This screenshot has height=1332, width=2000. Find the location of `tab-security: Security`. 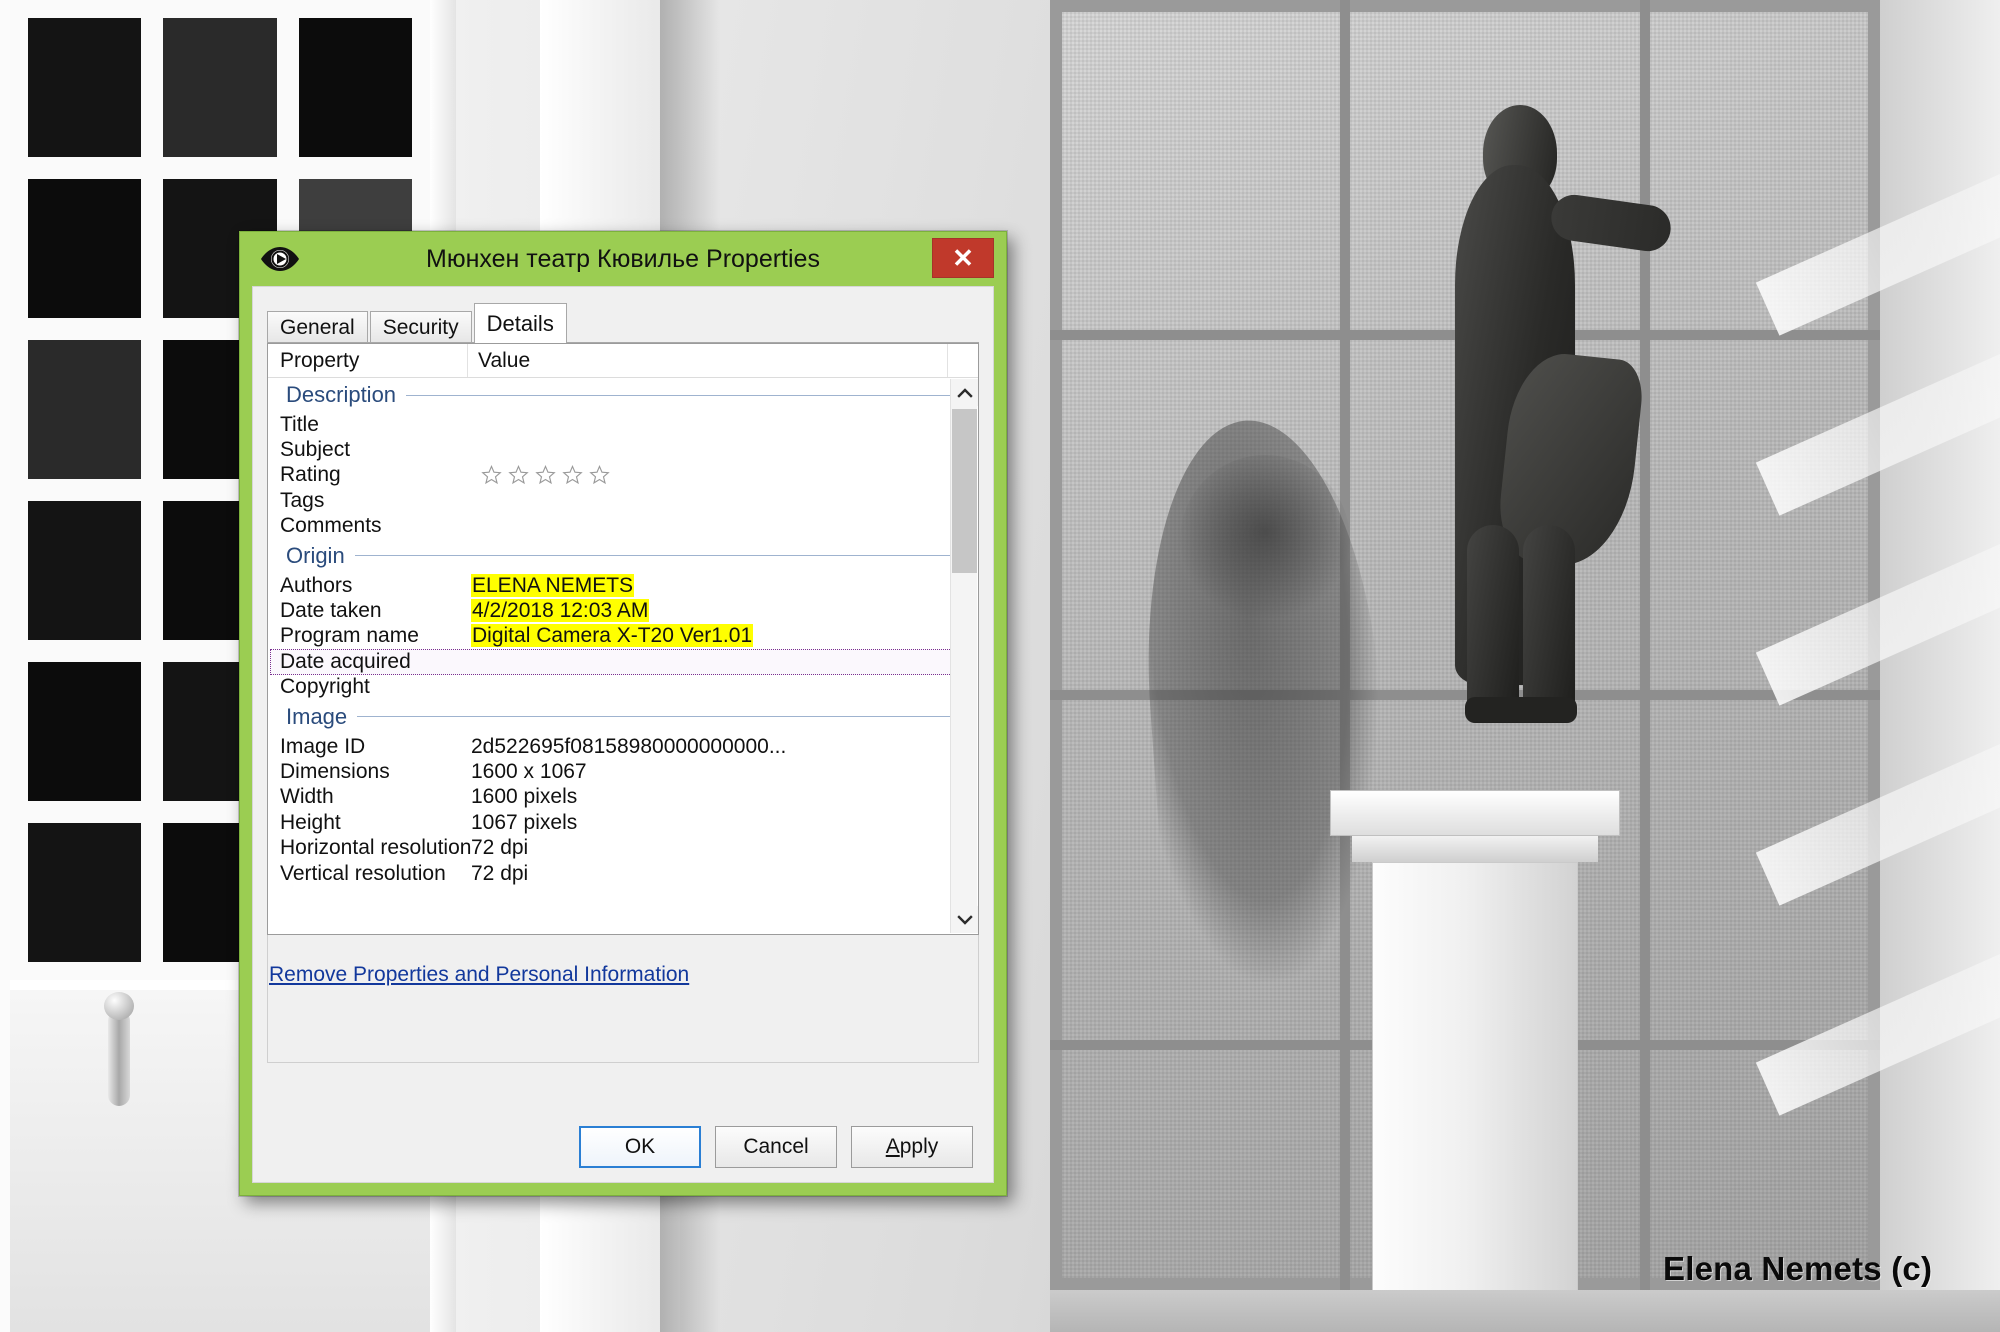

tab-security: Security is located at coordinates (420, 327).